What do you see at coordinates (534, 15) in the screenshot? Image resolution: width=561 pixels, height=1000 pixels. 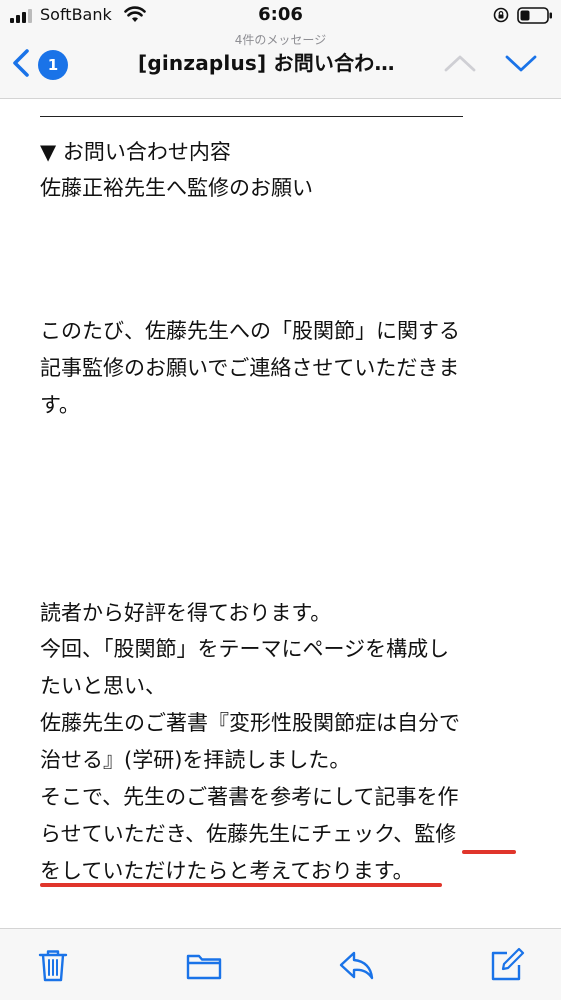 I see `battery-icon` at bounding box center [534, 15].